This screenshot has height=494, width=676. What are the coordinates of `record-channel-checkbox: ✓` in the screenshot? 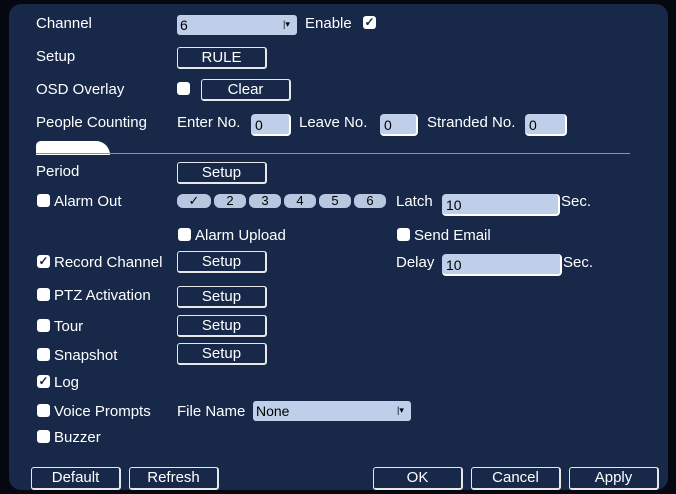 It's located at (43, 261).